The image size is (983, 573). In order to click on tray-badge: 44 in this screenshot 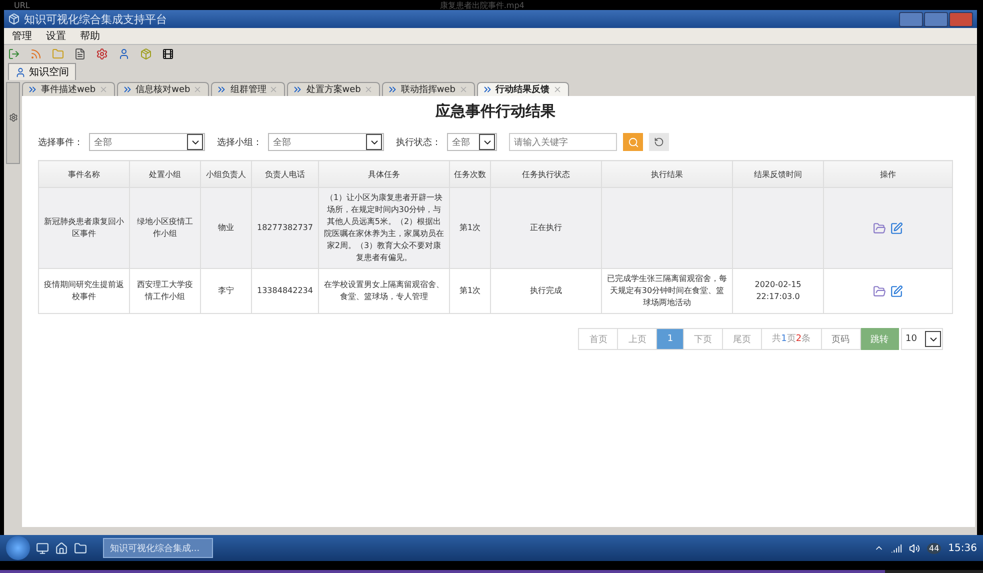, I will do `click(934, 548)`.